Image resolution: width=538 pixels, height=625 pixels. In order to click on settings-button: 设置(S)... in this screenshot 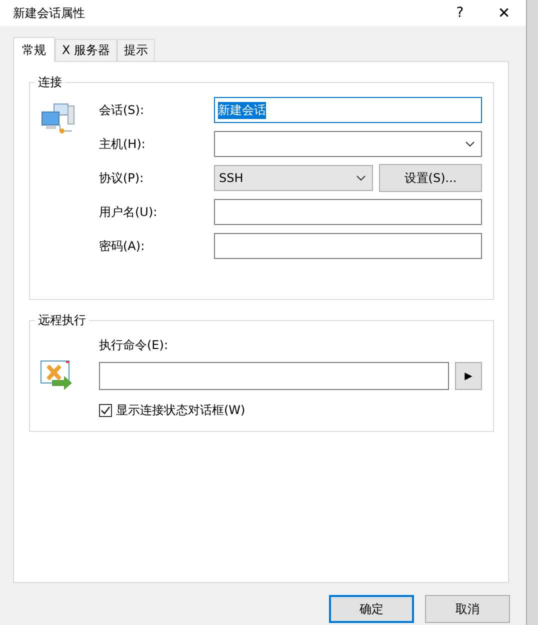, I will do `click(430, 178)`.